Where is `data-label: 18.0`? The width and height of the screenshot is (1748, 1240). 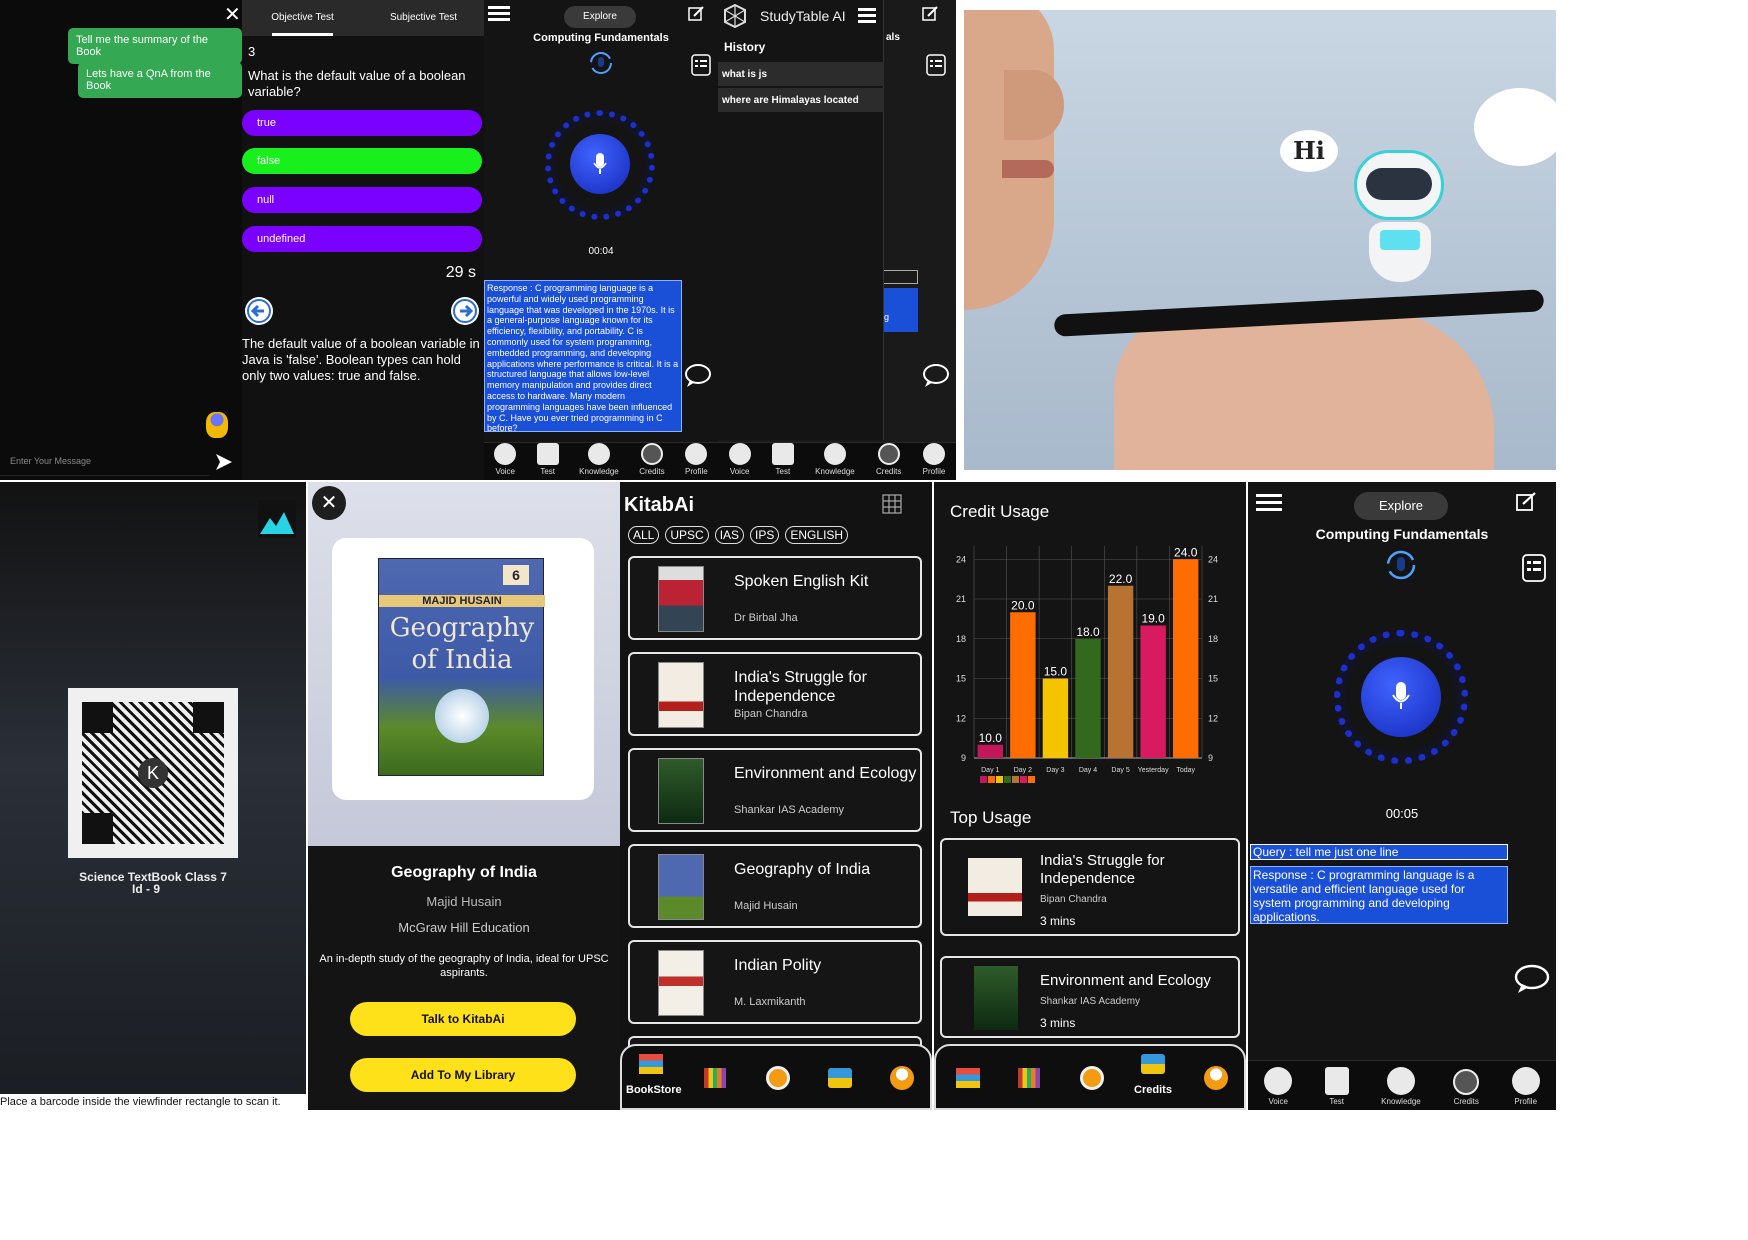
data-label: 18.0 is located at coordinates (1088, 632).